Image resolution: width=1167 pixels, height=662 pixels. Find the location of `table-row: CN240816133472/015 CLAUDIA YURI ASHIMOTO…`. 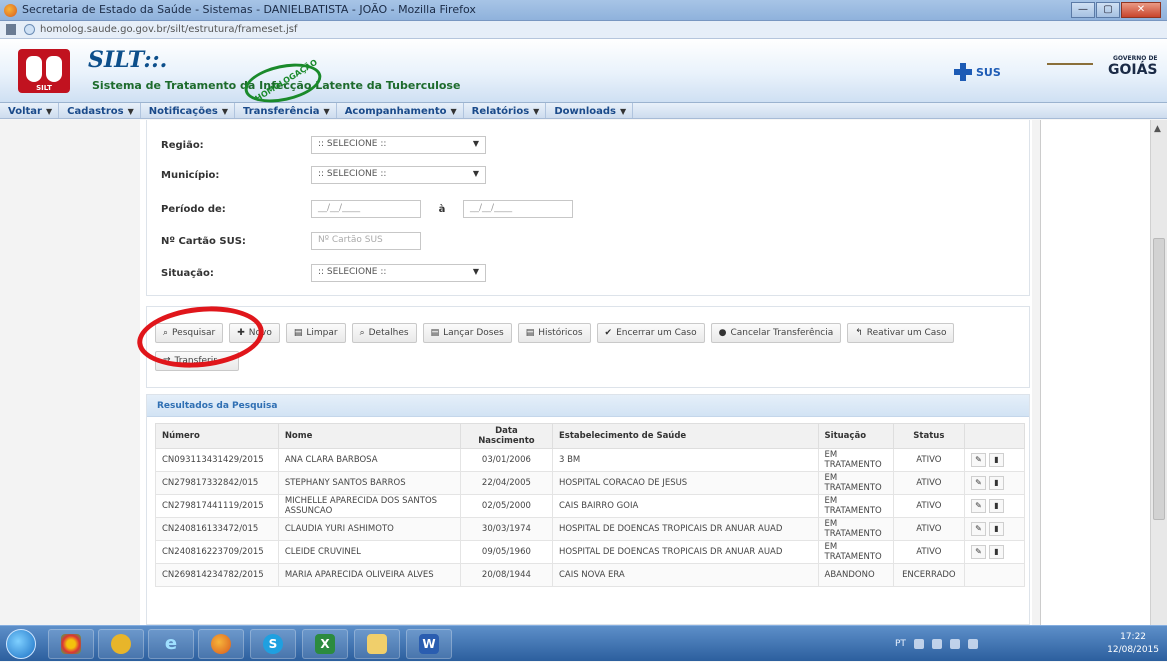

table-row: CN240816133472/015 CLAUDIA YURI ASHIMOTO… is located at coordinates (590, 529).